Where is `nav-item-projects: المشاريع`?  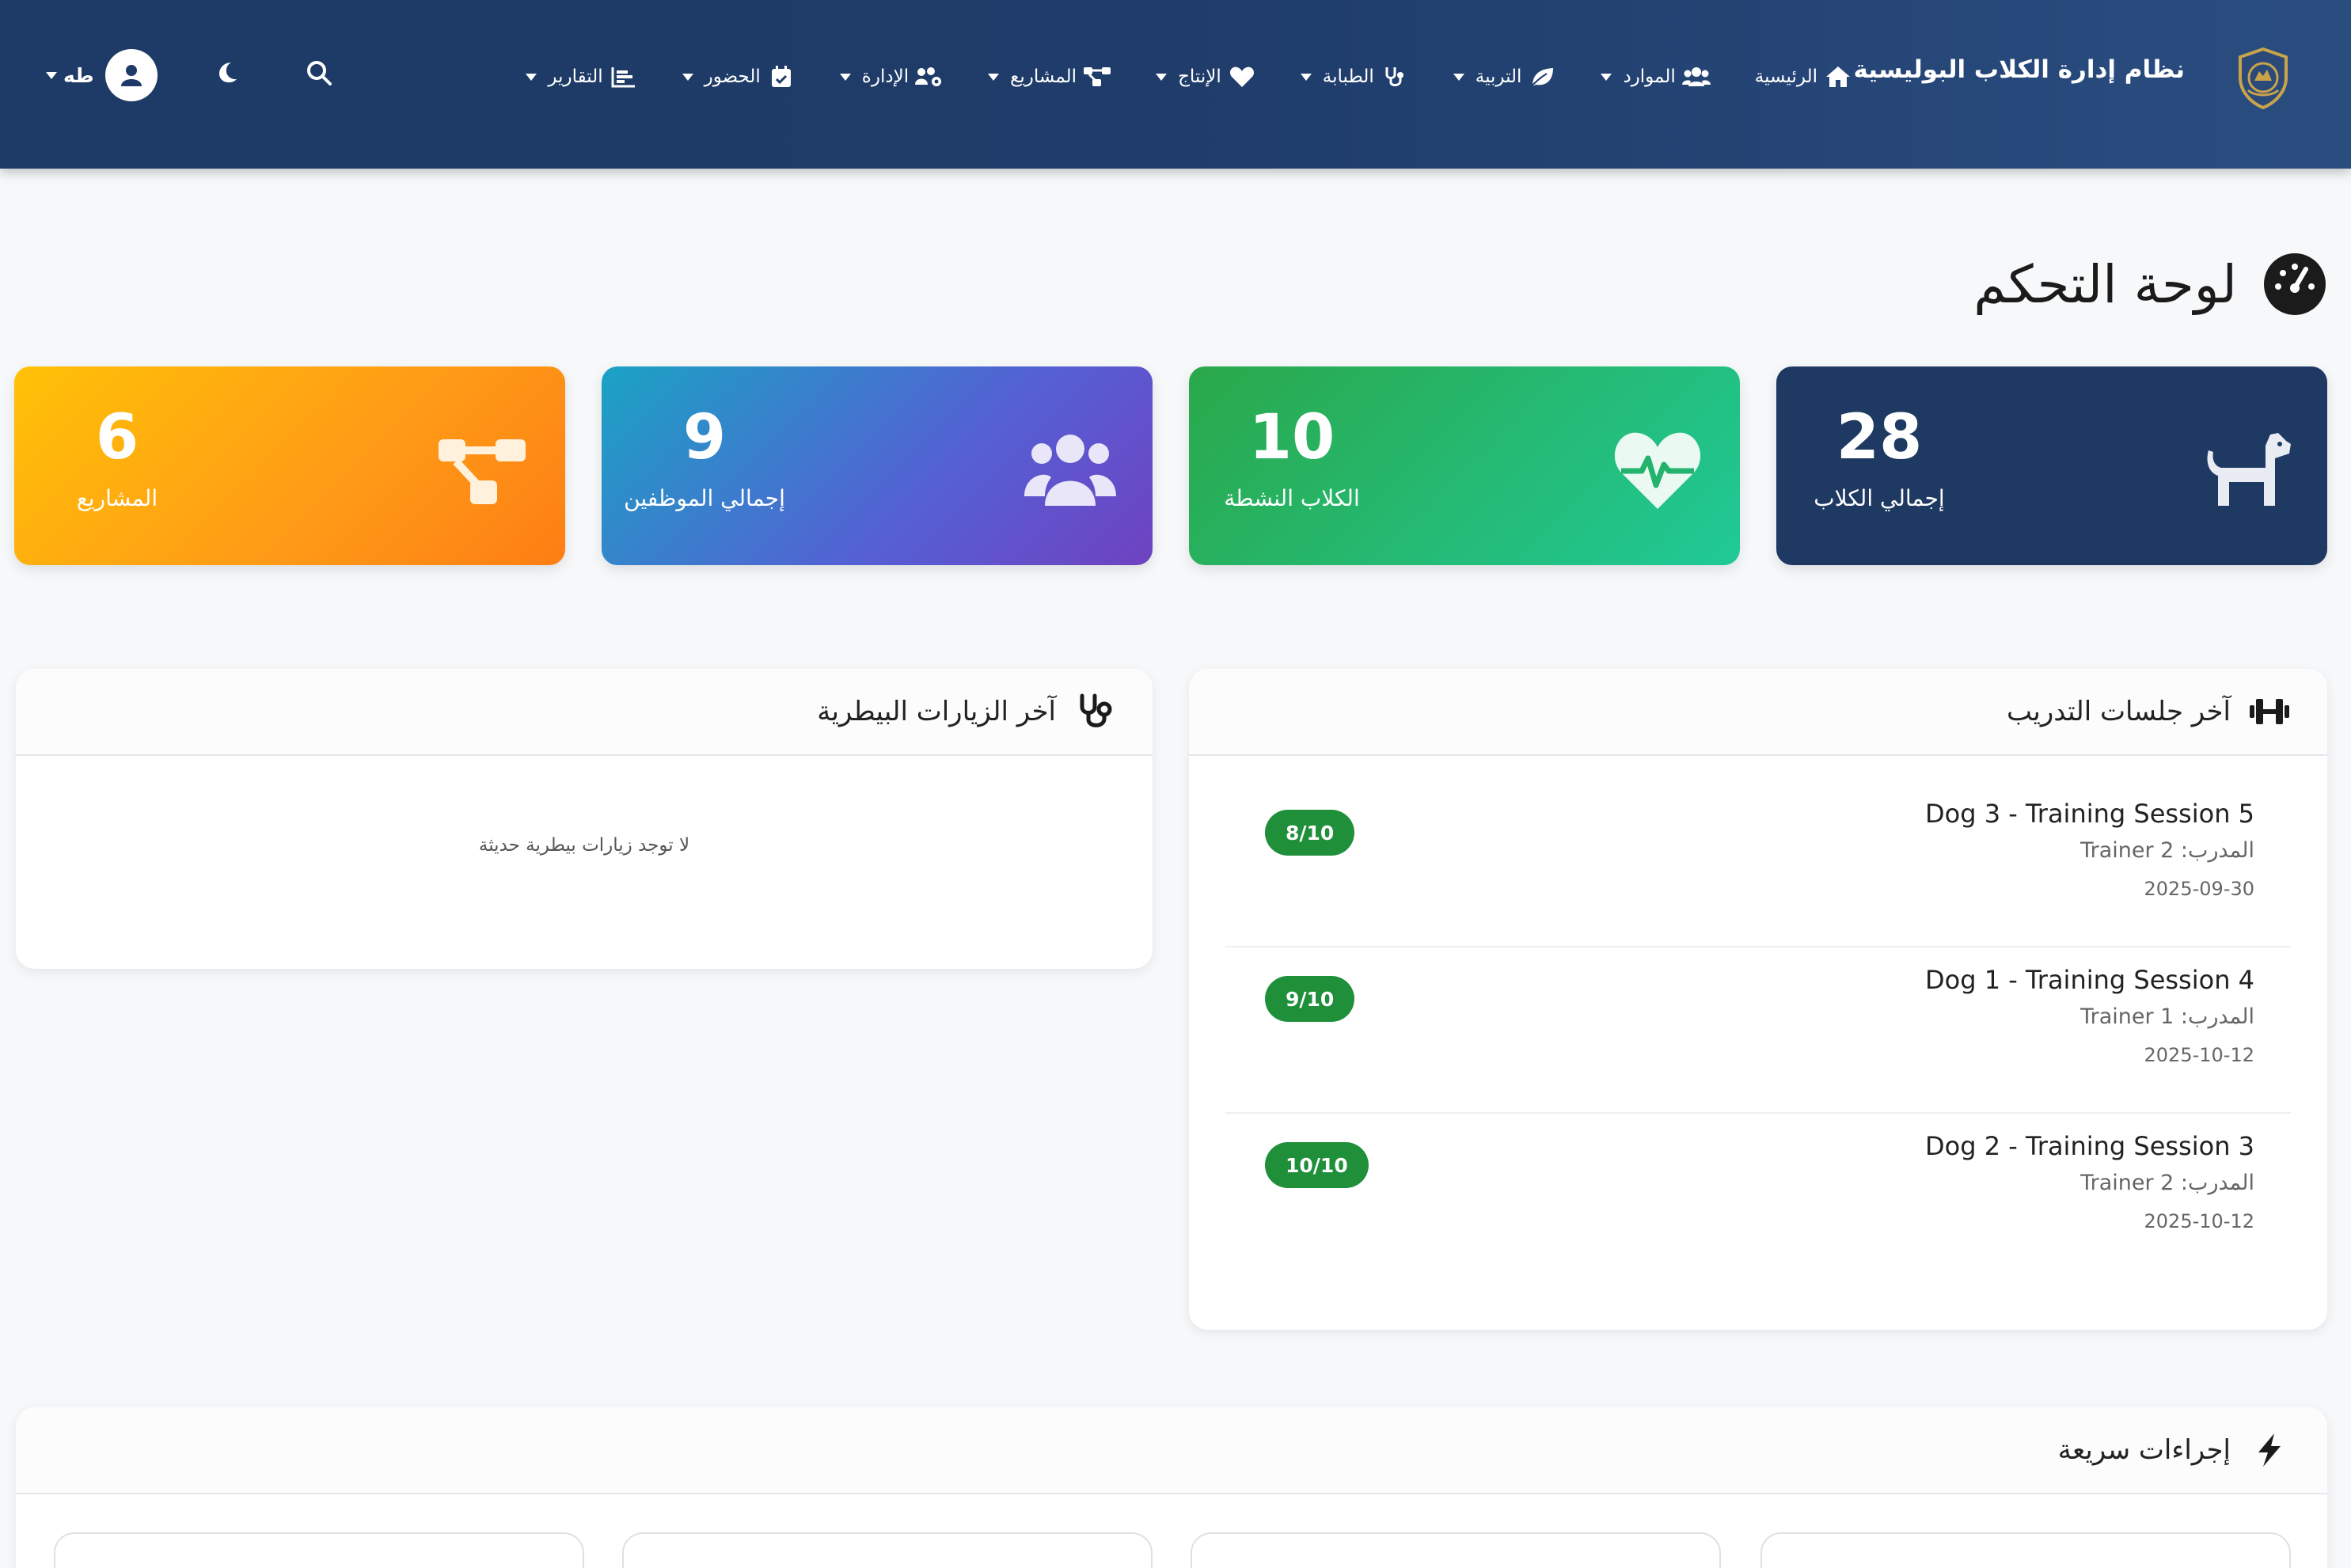
nav-item-projects: المشاريع is located at coordinates (1049, 76).